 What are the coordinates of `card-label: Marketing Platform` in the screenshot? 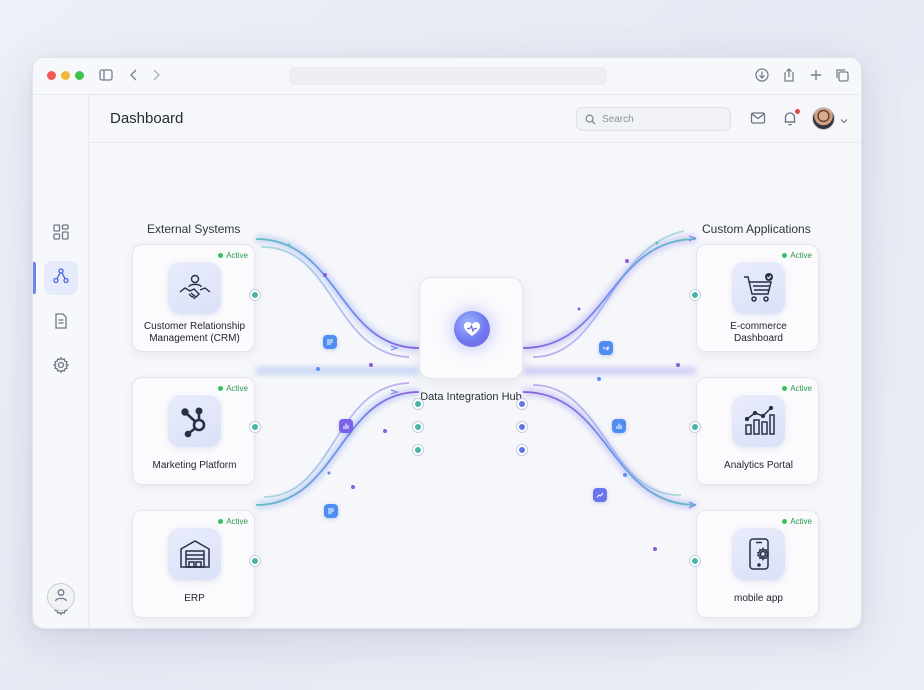 It's located at (194, 465).